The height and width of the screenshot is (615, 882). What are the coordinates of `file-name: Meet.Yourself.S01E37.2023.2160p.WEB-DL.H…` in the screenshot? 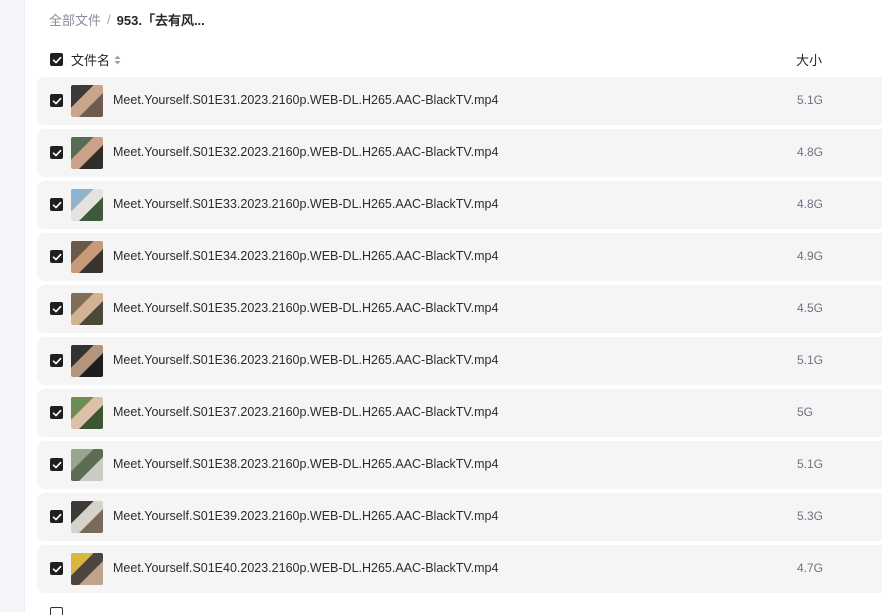 It's located at (305, 412).